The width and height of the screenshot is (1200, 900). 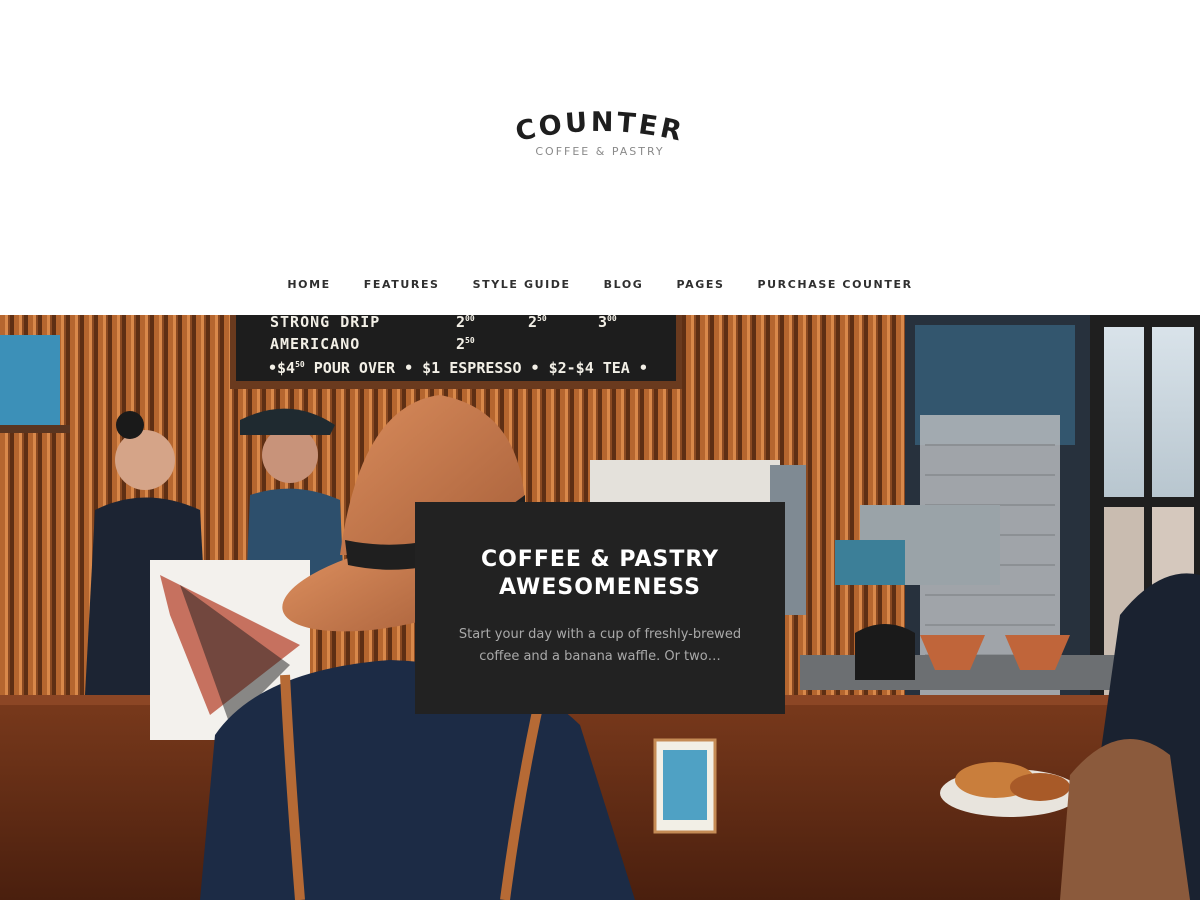 I want to click on svg-text: STRONG DRIP, so click(x=325, y=323).